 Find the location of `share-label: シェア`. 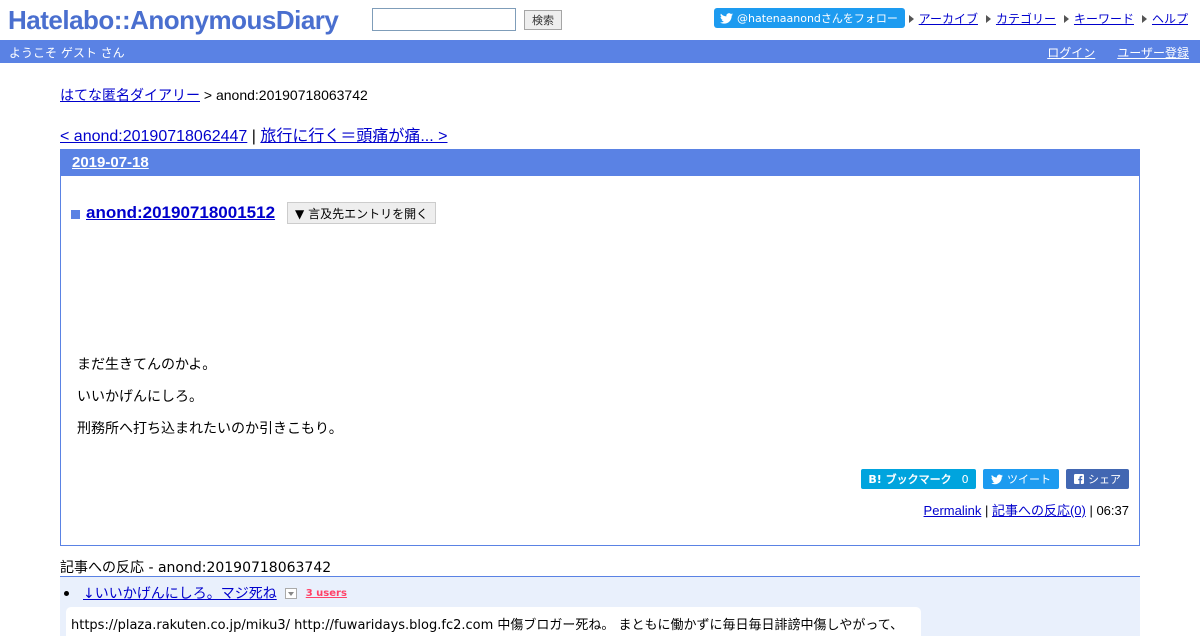

share-label: シェア is located at coordinates (1104, 479).